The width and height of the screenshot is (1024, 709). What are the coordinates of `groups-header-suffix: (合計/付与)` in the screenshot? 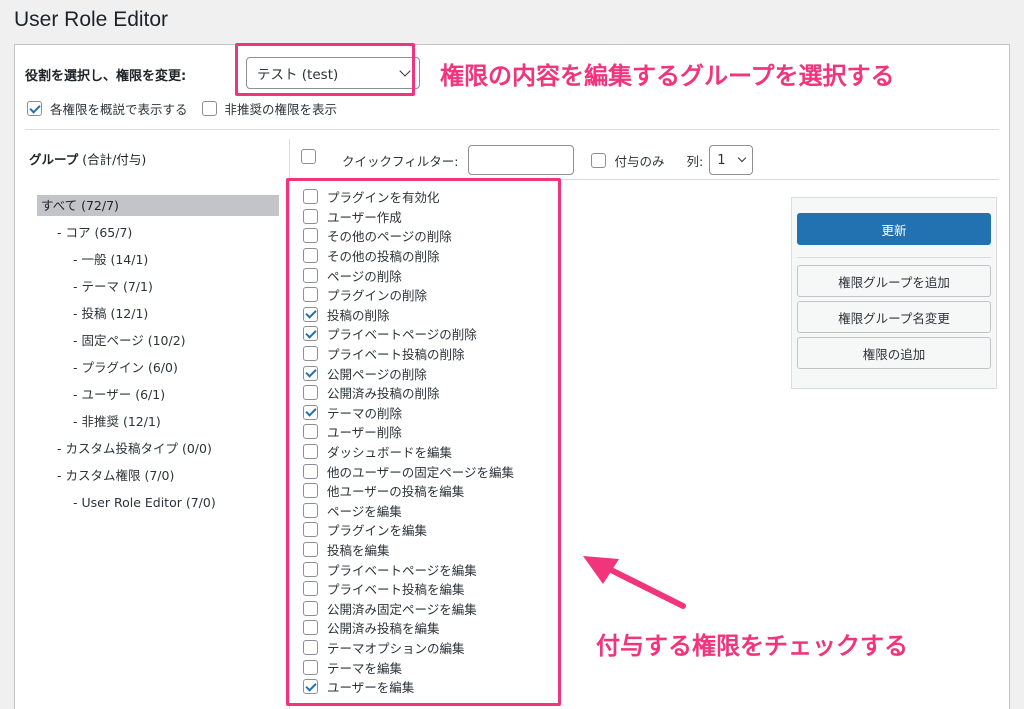 It's located at (112, 159).